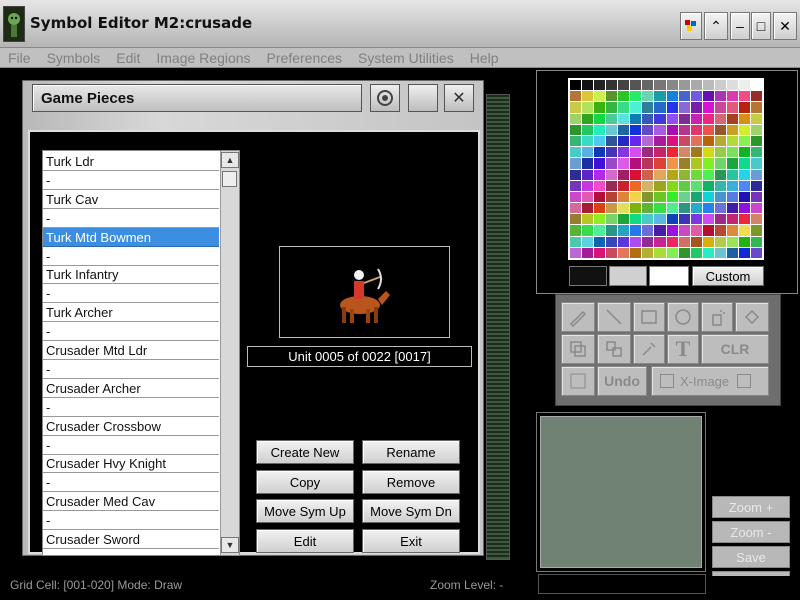 The width and height of the screenshot is (800, 600). What do you see at coordinates (752, 317) in the screenshot?
I see `fill-tool` at bounding box center [752, 317].